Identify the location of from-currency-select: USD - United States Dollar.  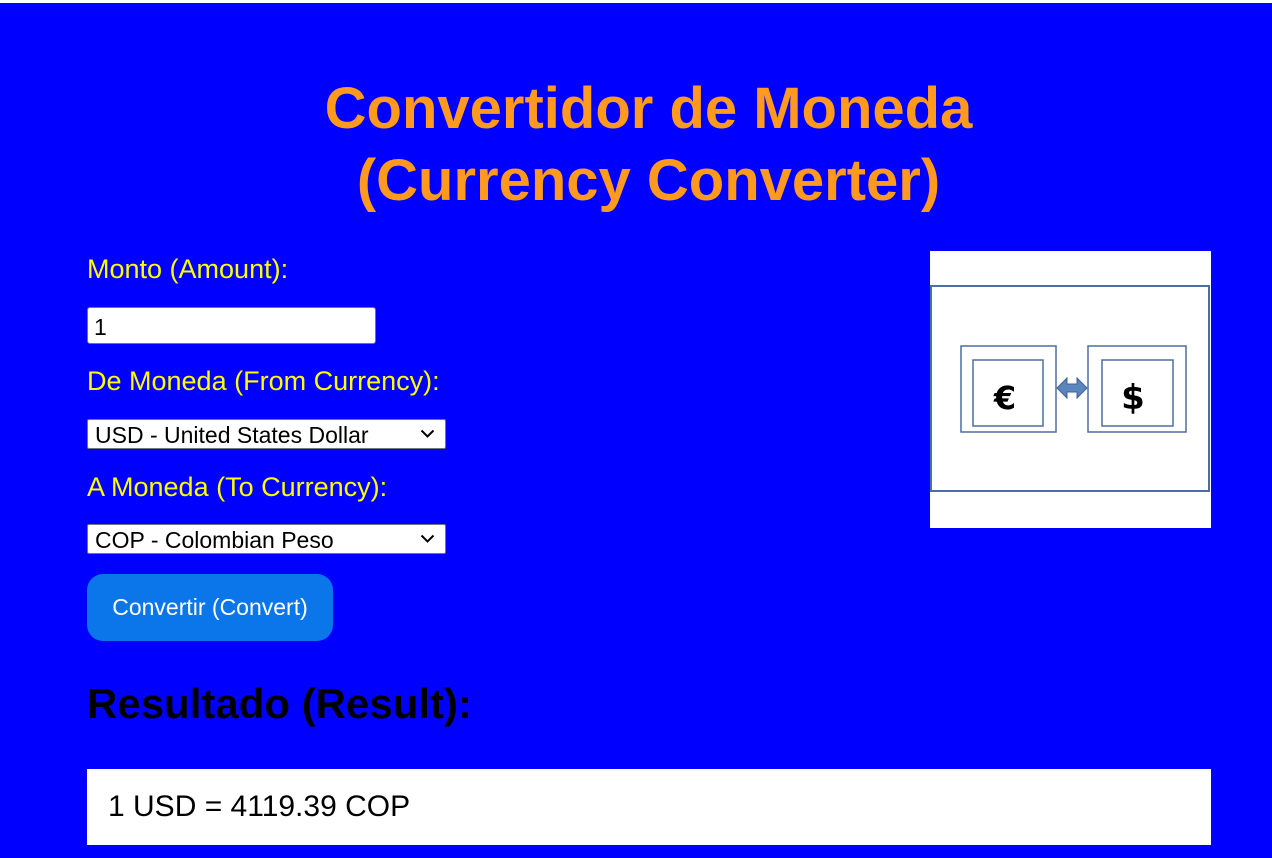
(266, 434).